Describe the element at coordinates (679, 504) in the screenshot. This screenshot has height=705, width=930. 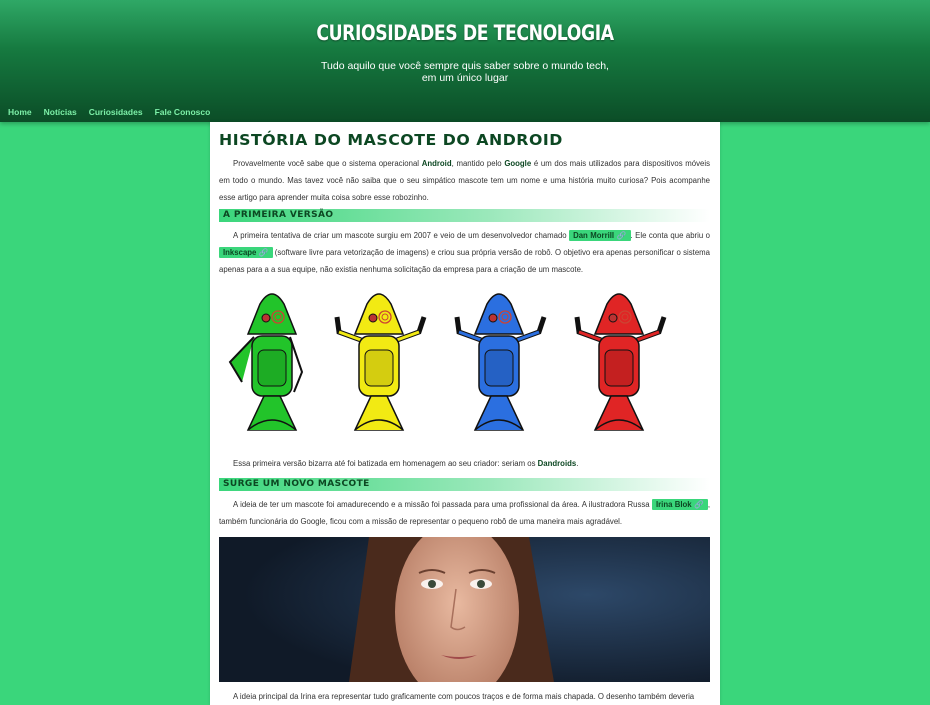
I see `link-irina-blok: Irina Blok 🔗` at that location.